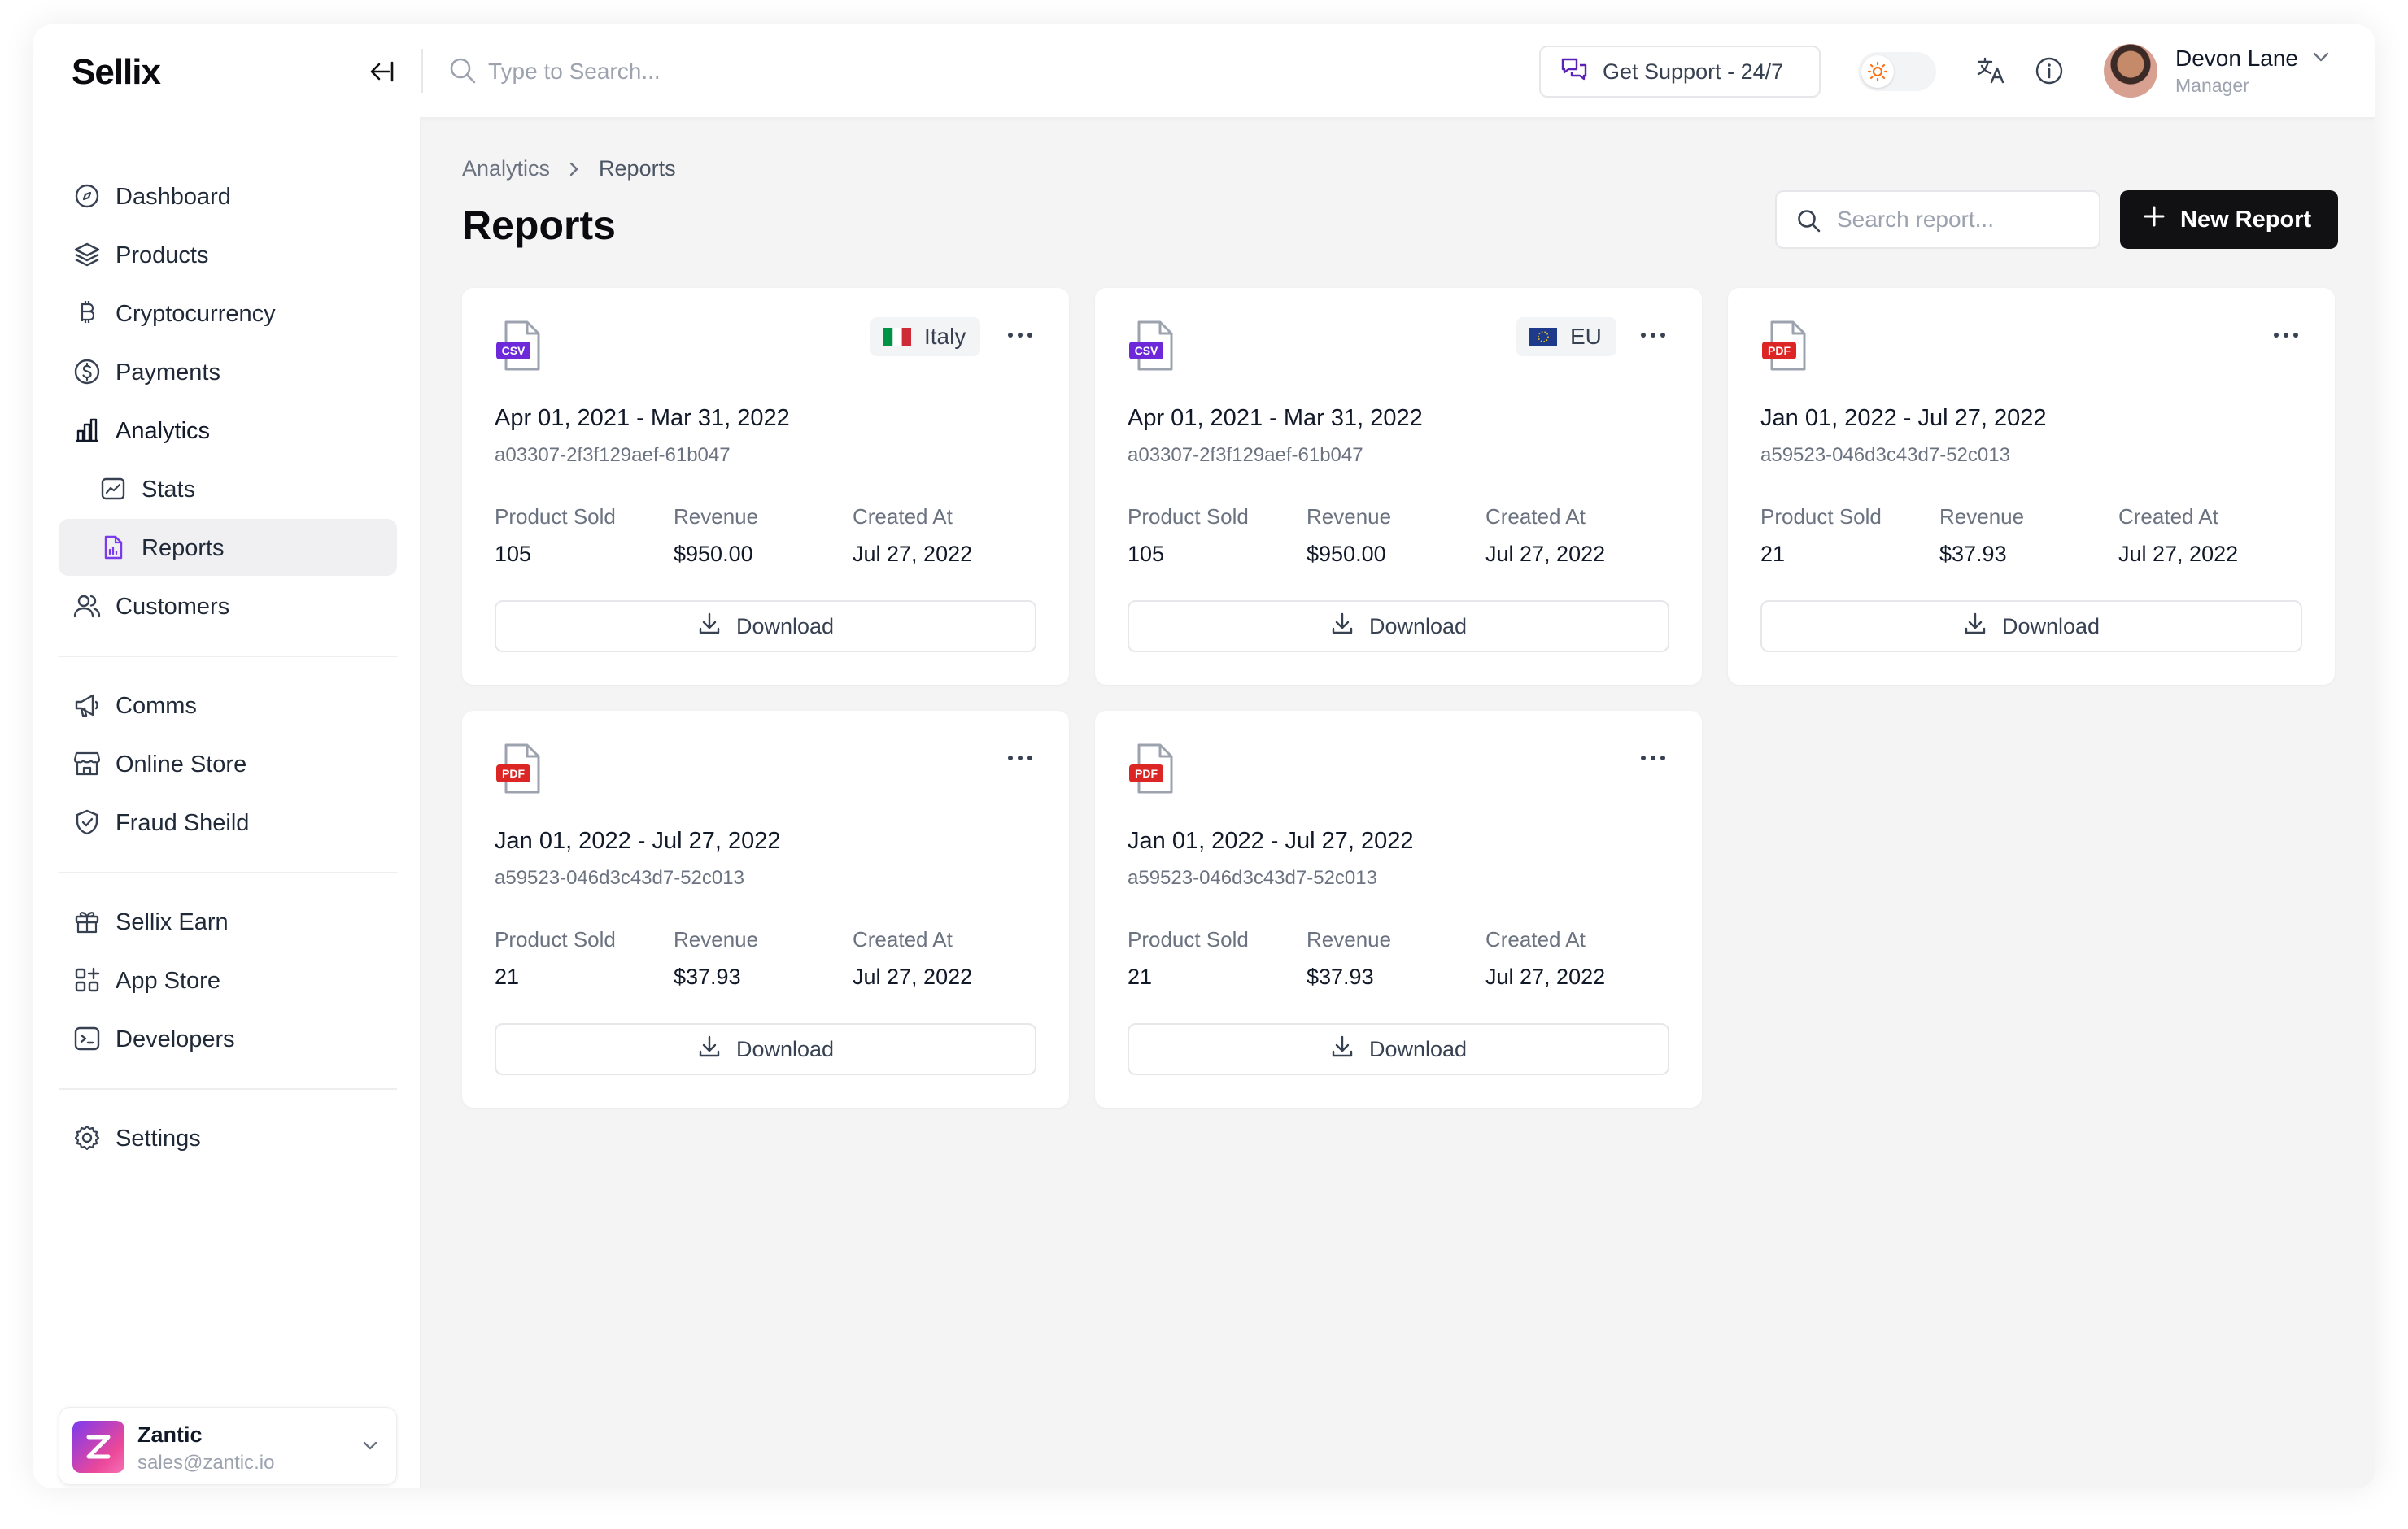  I want to click on report-id: a59523-046d3c43d7-52c013, so click(1252, 878).